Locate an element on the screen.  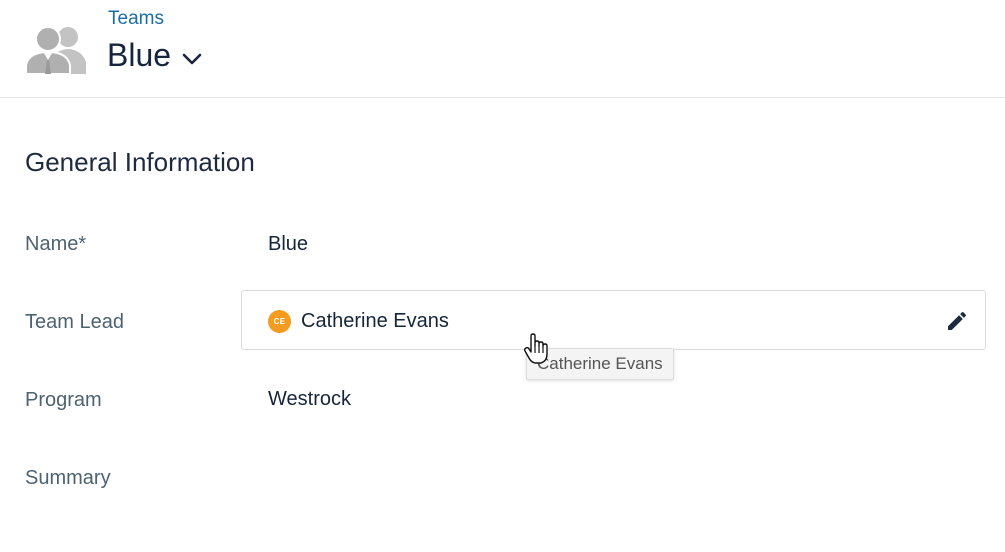
page-title: Blue is located at coordinates (139, 55).